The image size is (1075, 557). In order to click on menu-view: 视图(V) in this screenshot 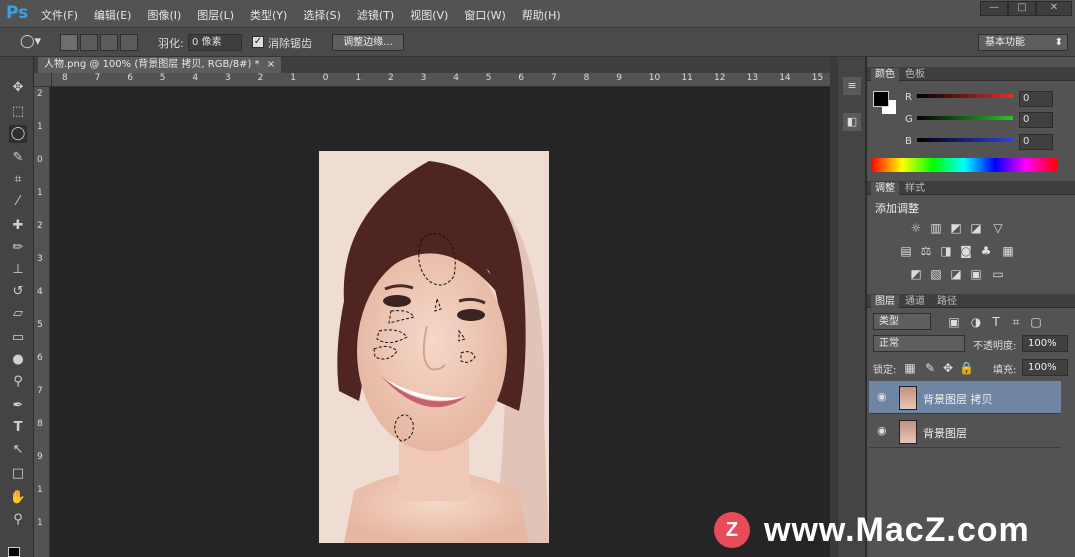, I will do `click(429, 15)`.